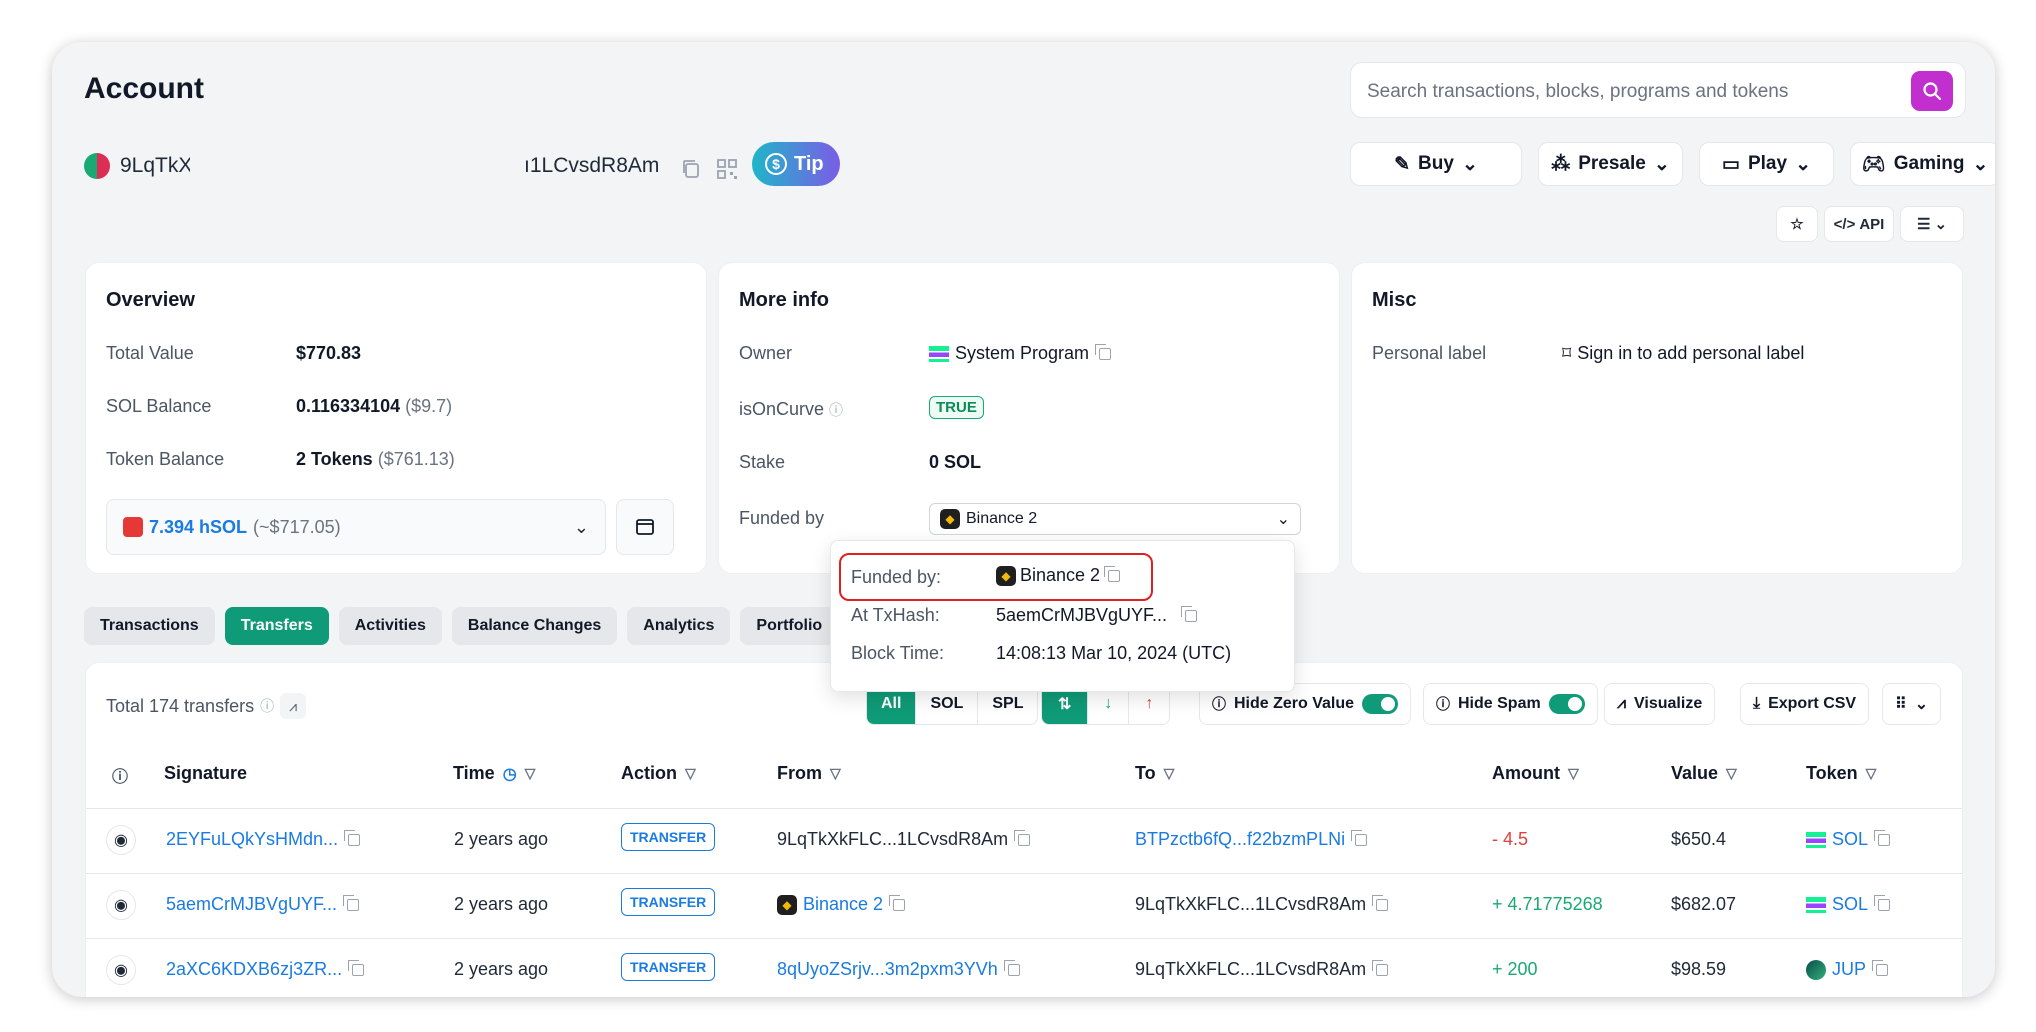 This screenshot has height=1032, width=2036. Describe the element at coordinates (1380, 704) in the screenshot. I see `hide-zero-switch` at that location.